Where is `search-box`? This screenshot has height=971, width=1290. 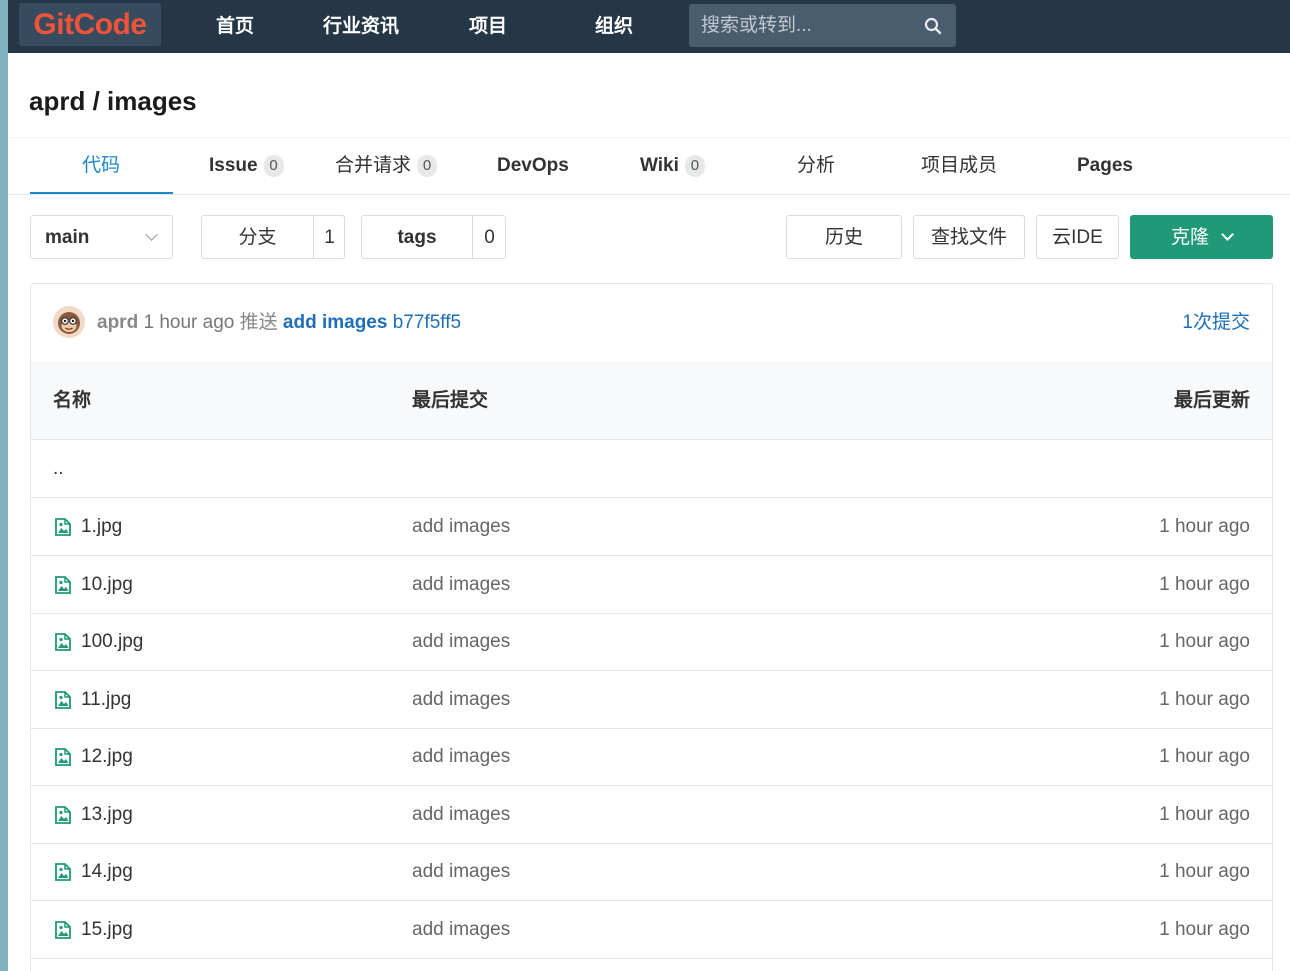
search-box is located at coordinates (822, 25).